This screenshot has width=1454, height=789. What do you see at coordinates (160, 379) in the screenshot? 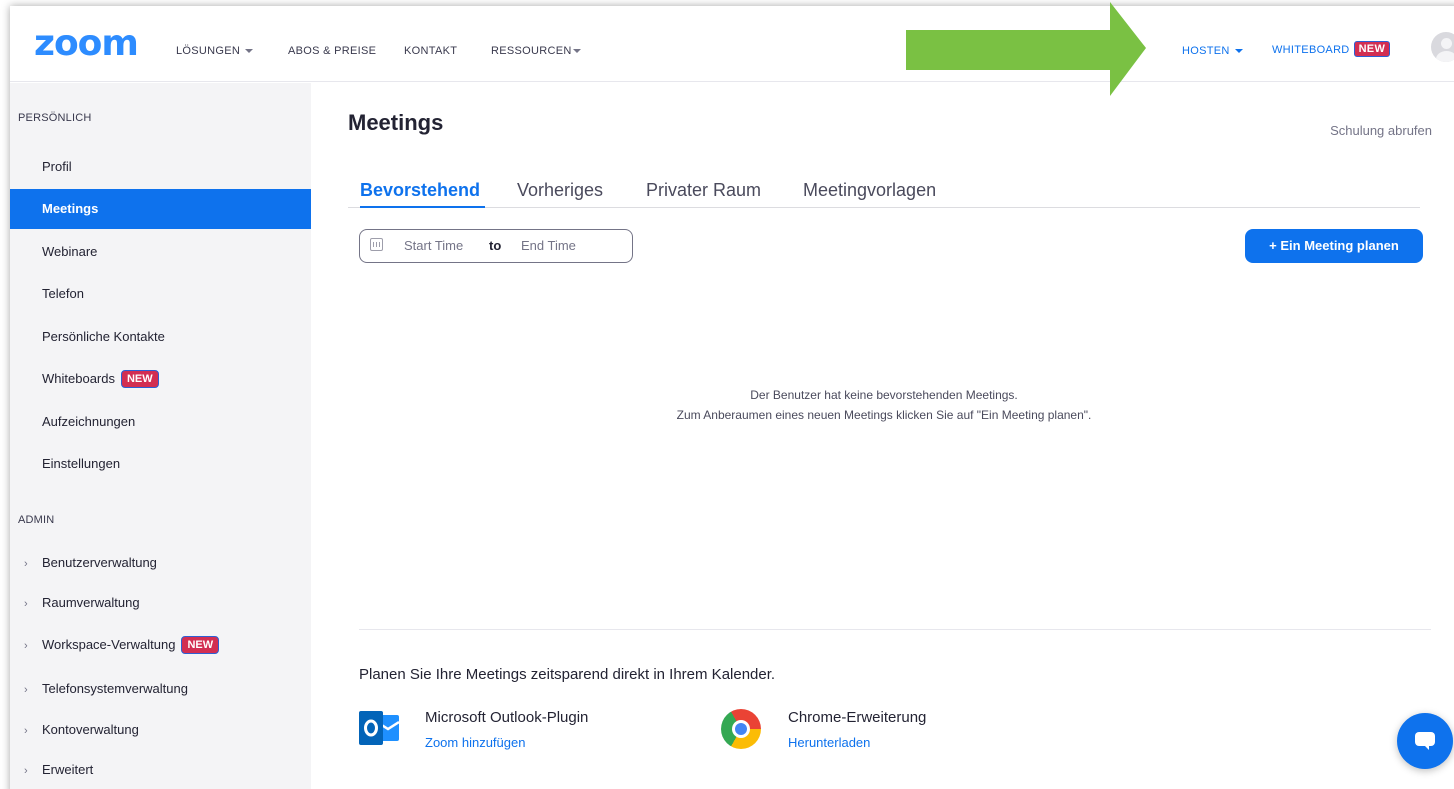
I see `sidebar-item-whiteboards: Whiteboards NEW` at bounding box center [160, 379].